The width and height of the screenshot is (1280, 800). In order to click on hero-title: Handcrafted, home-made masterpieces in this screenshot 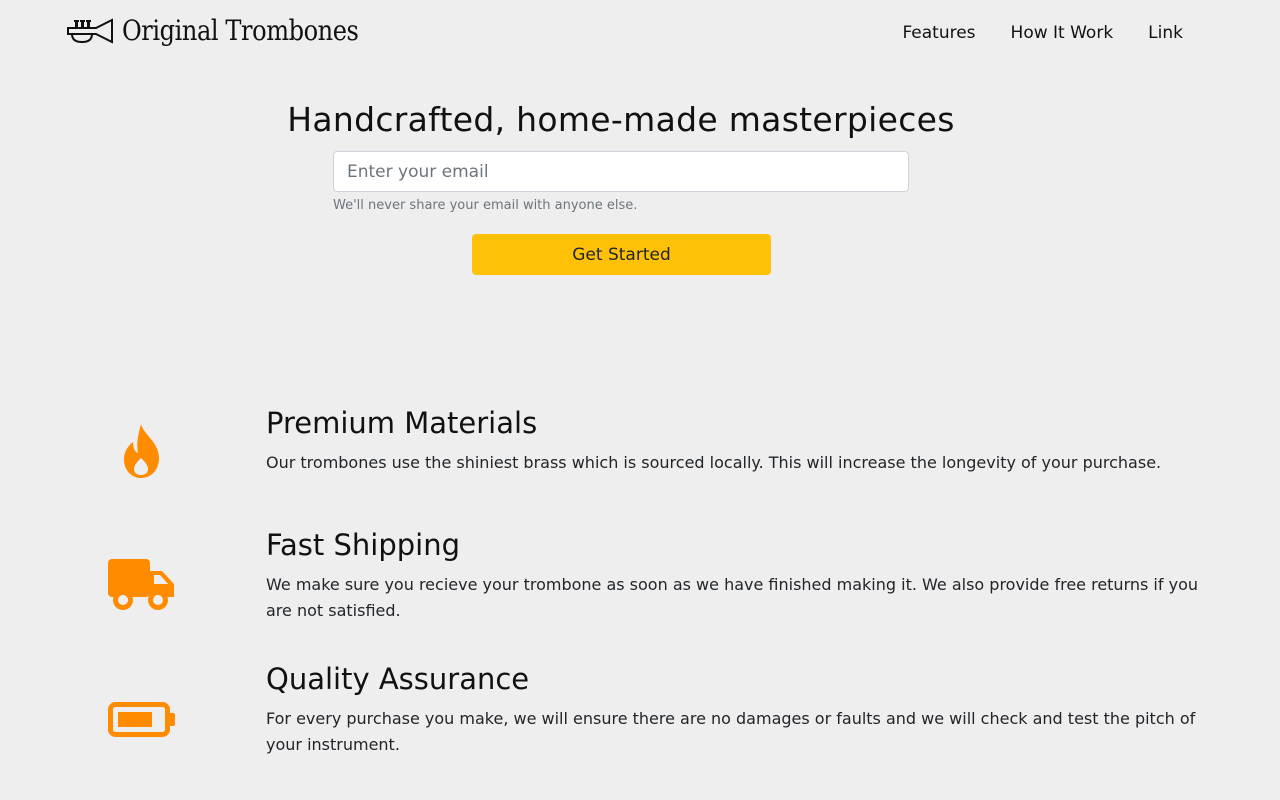, I will do `click(621, 119)`.